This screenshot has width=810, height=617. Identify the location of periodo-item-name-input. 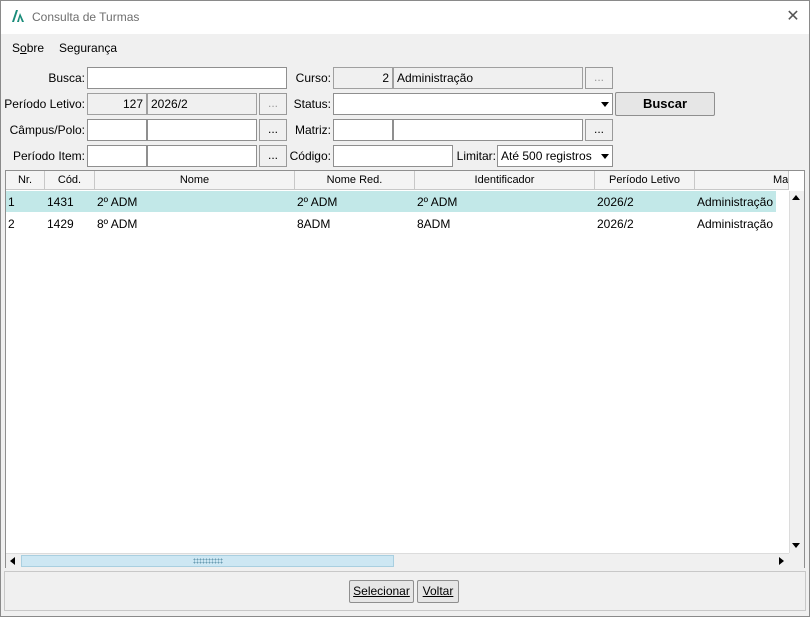
(202, 156).